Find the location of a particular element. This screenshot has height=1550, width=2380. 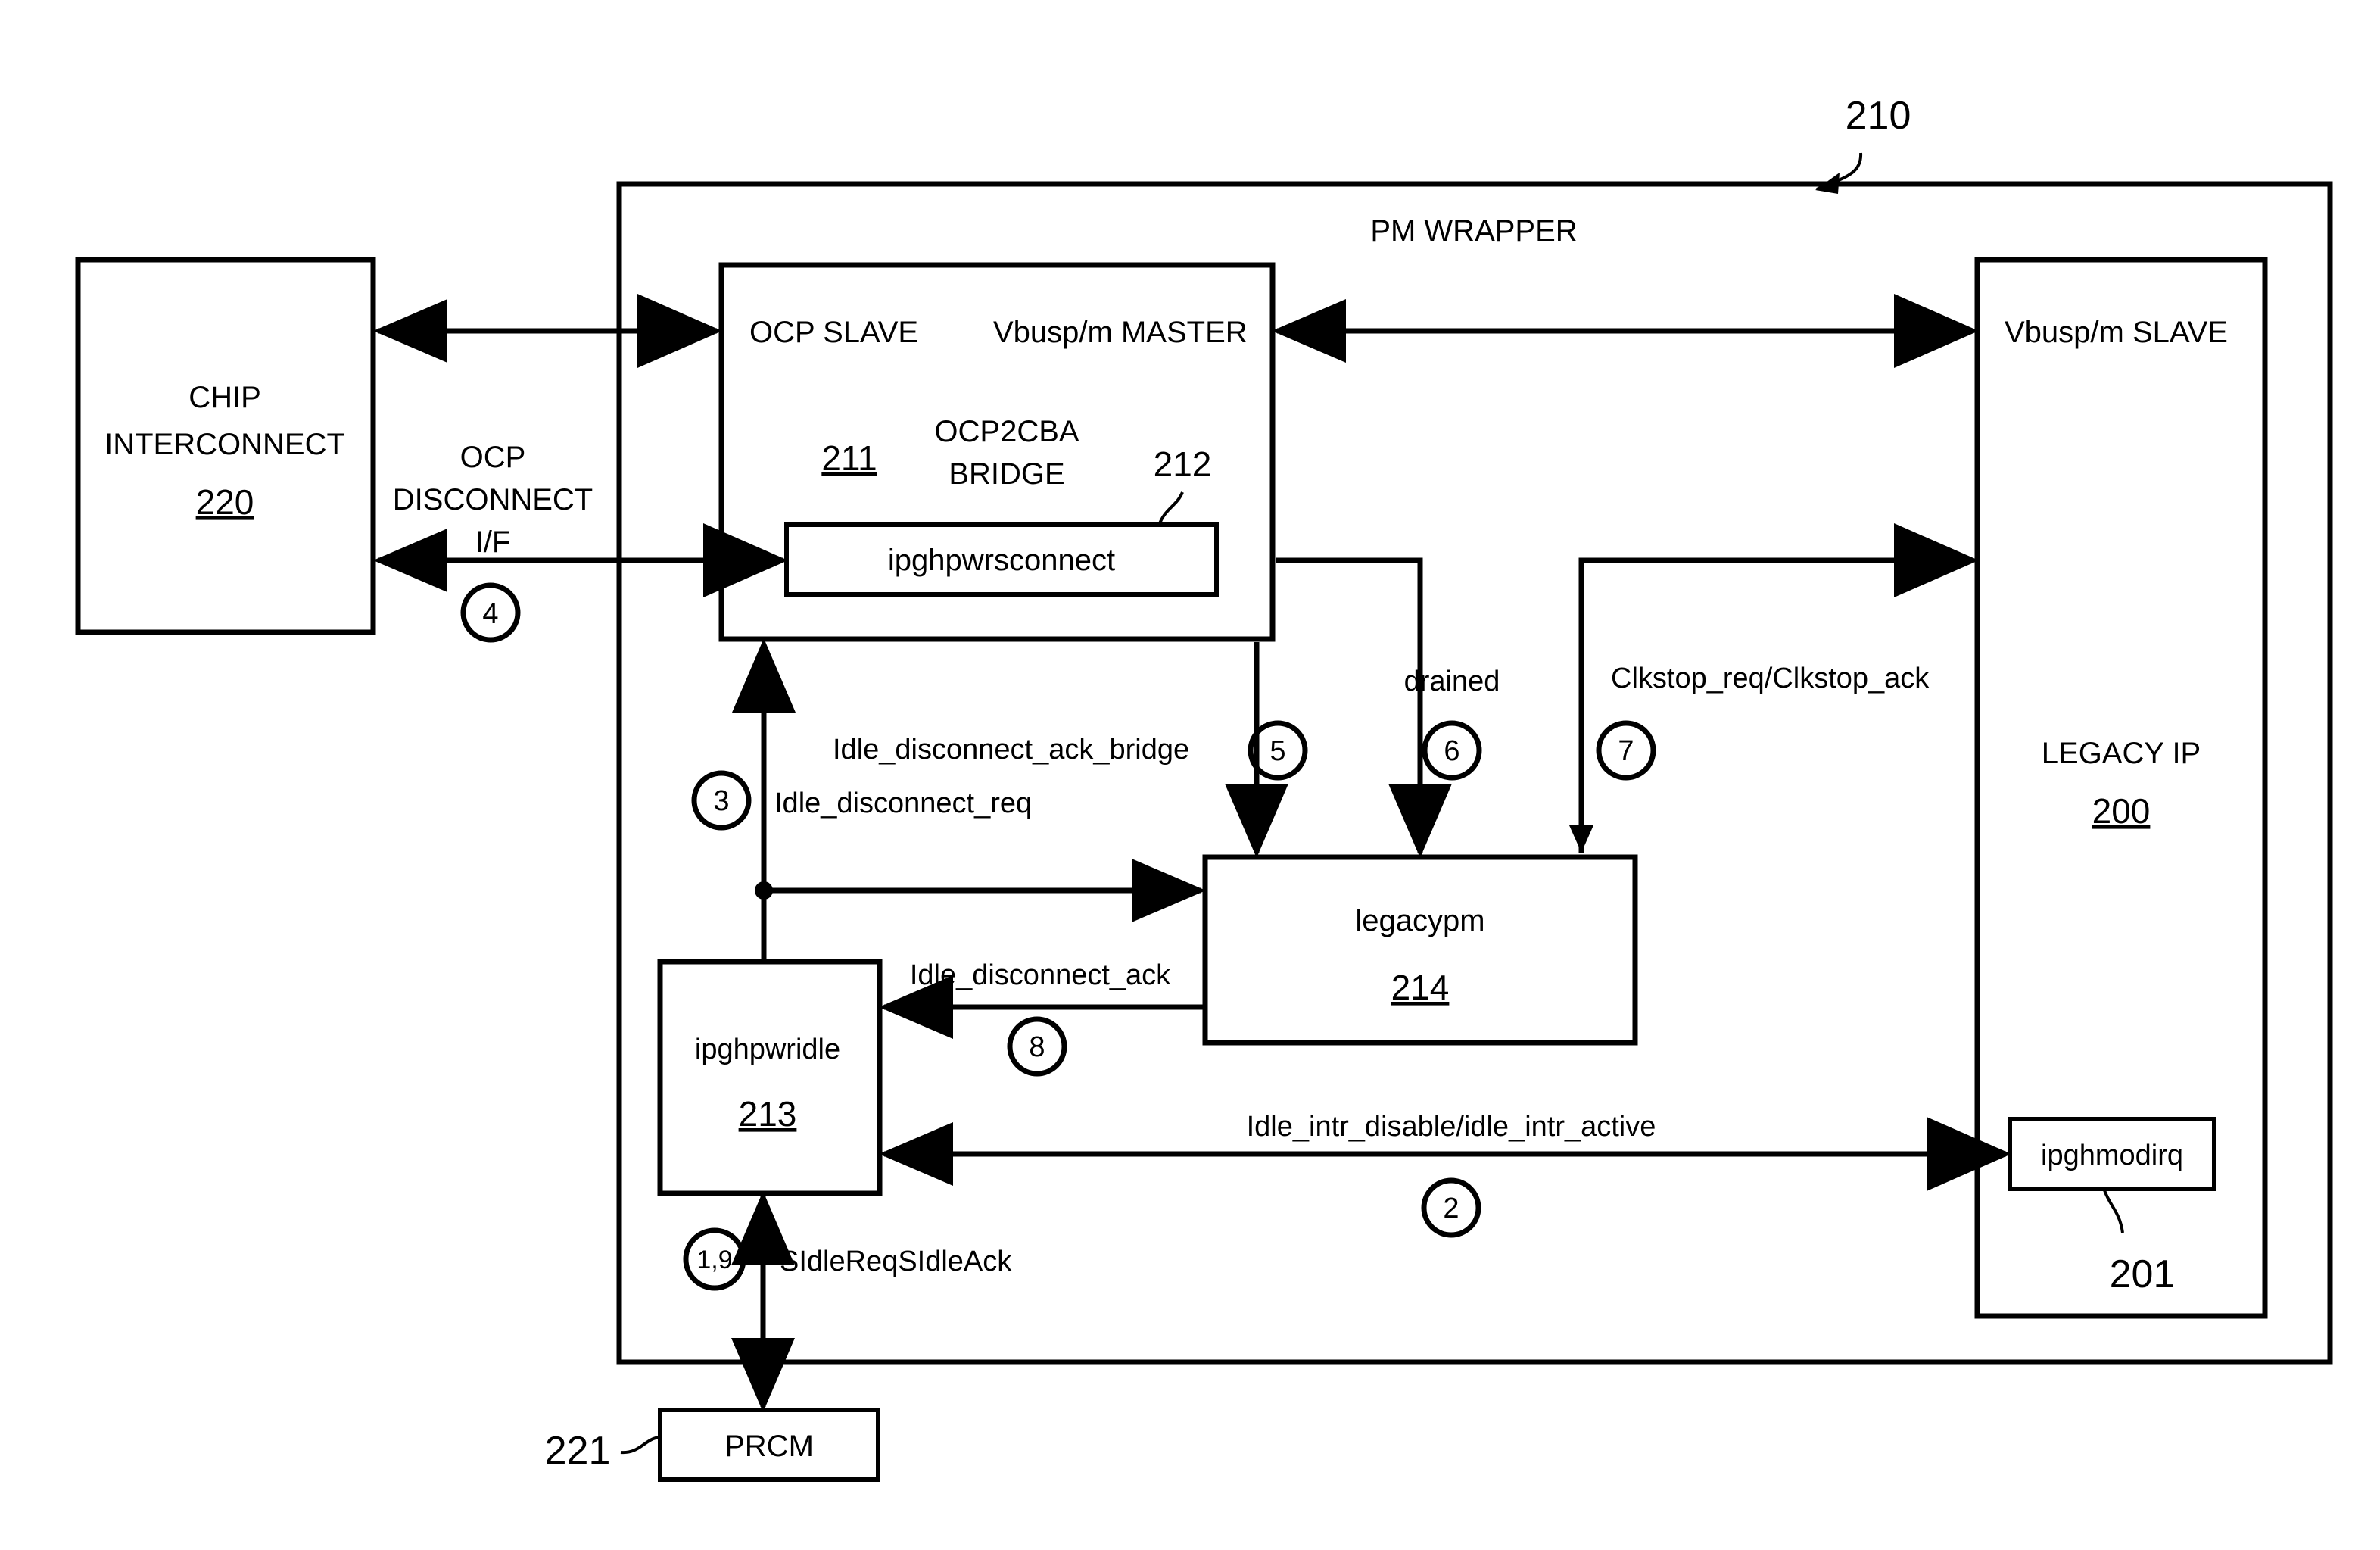

wire-clkstop-arrowhead-legacypm is located at coordinates (1581, 839).